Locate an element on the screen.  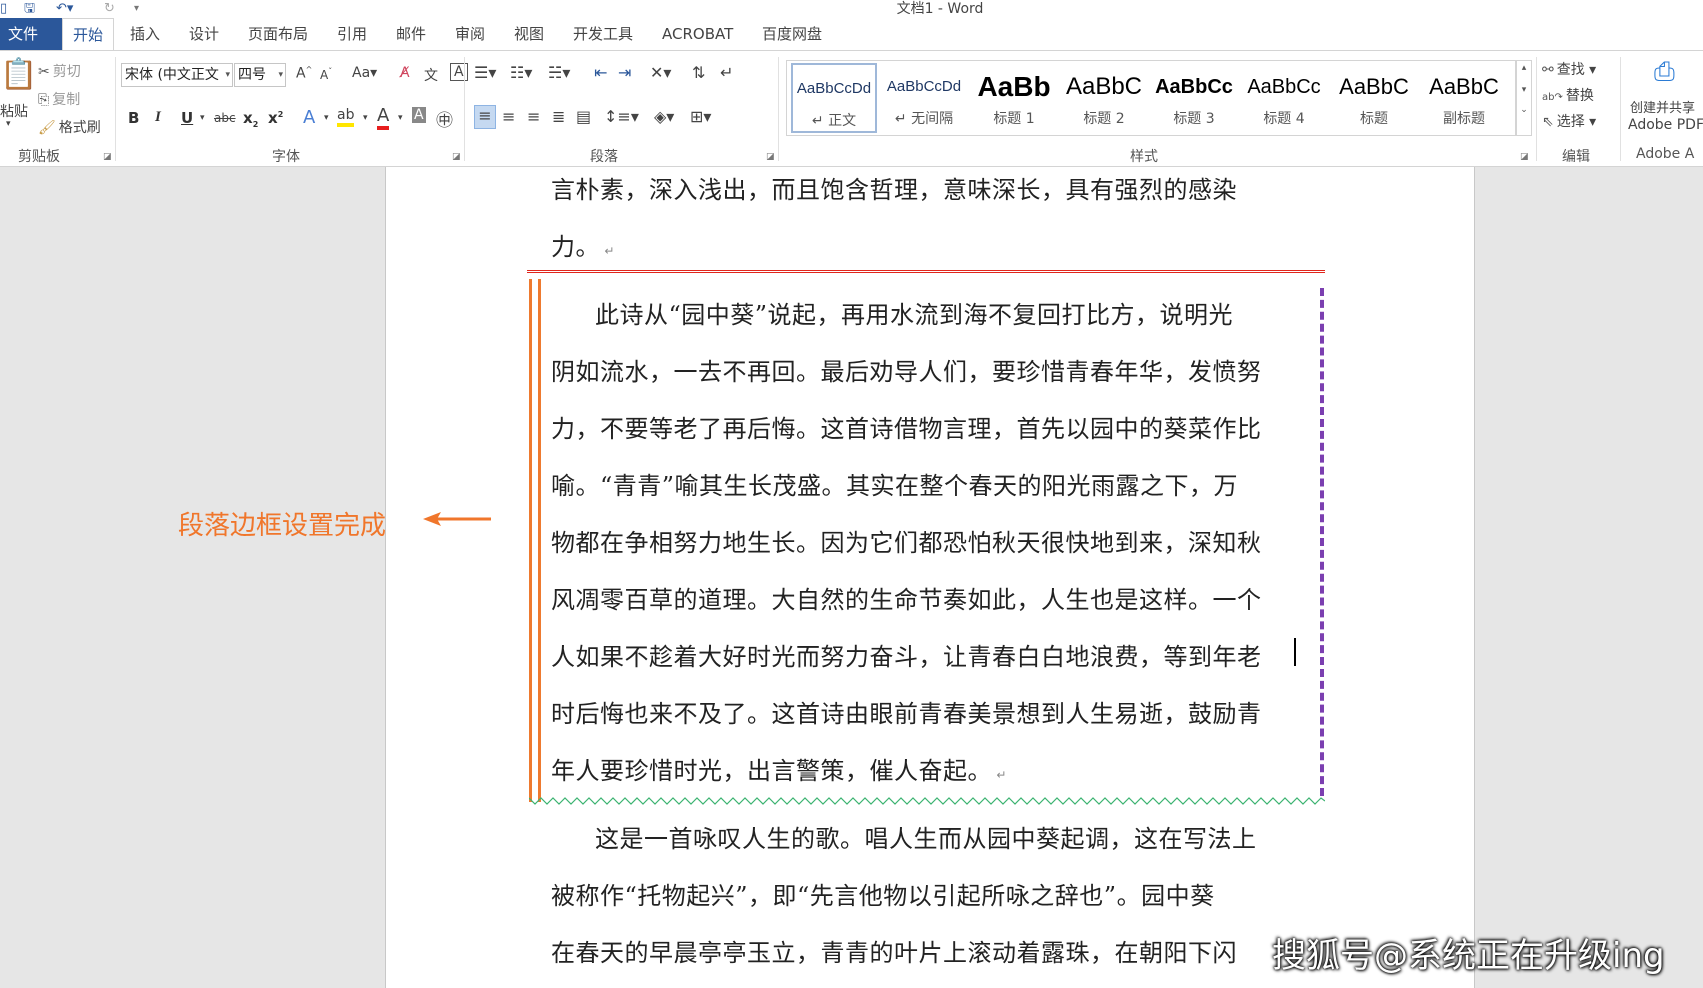
paste-dropdown-icon: ▾ is located at coordinates (8, 124).